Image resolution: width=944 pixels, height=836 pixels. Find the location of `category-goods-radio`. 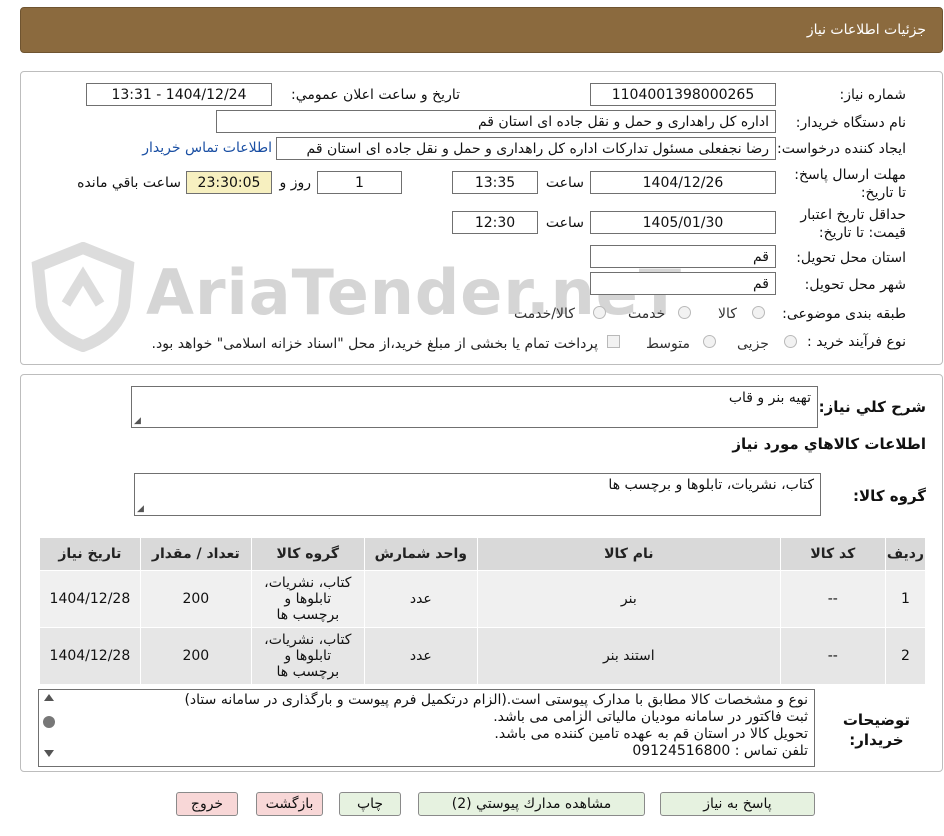

category-goods-radio is located at coordinates (758, 312).